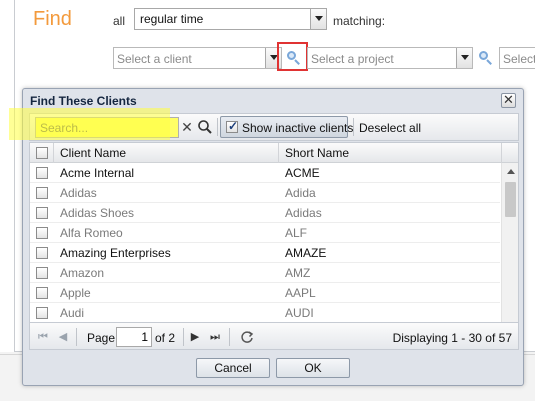  Describe the element at coordinates (265, 213) in the screenshot. I see `table-row: Adidas Shoes Adidas` at that location.